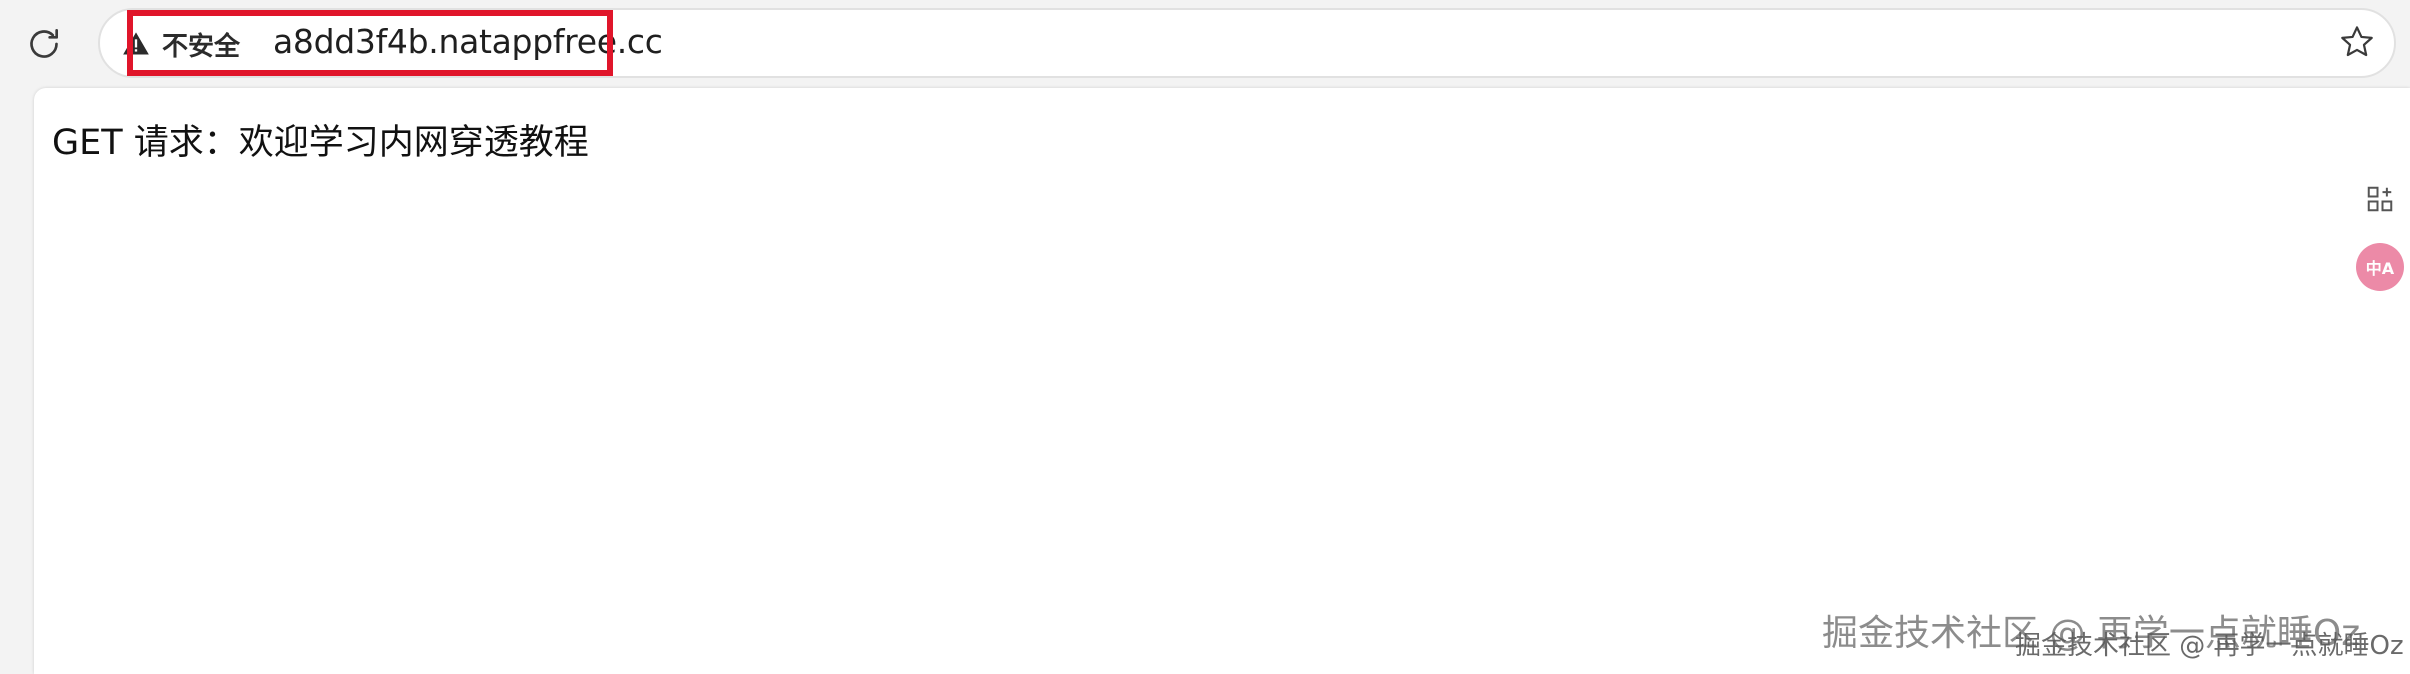 This screenshot has height=674, width=2410. I want to click on url-text: a8dd3f4b.natappfree.cc, so click(468, 41).